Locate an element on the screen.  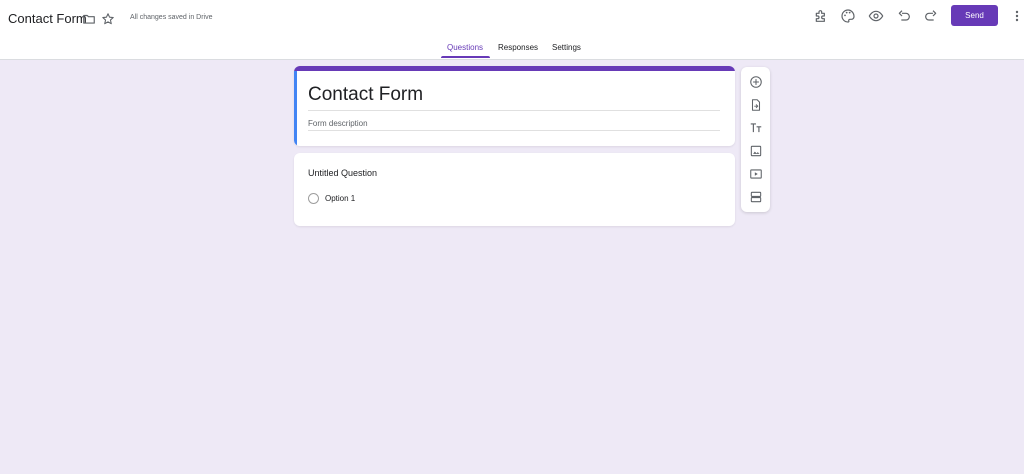
question-title: Untitled Question is located at coordinates (342, 173).